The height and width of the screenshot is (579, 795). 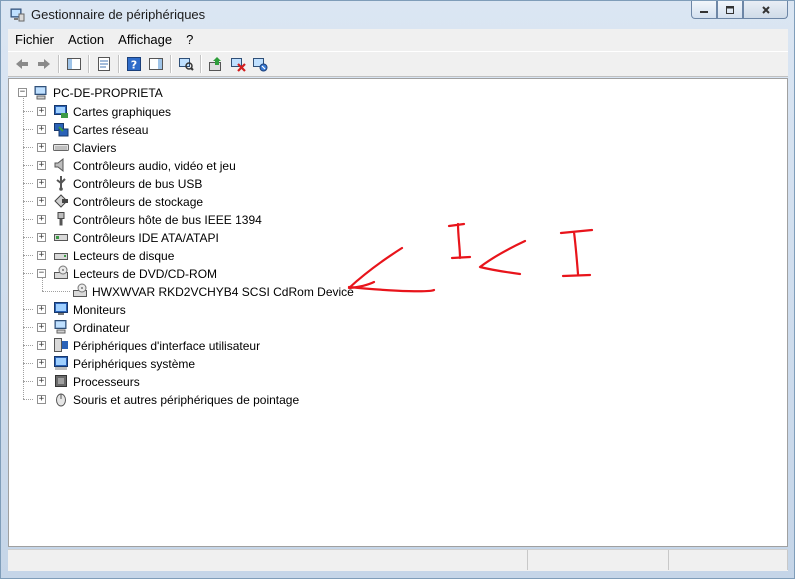 I want to click on menu-affichage: Affichage, so click(x=145, y=40).